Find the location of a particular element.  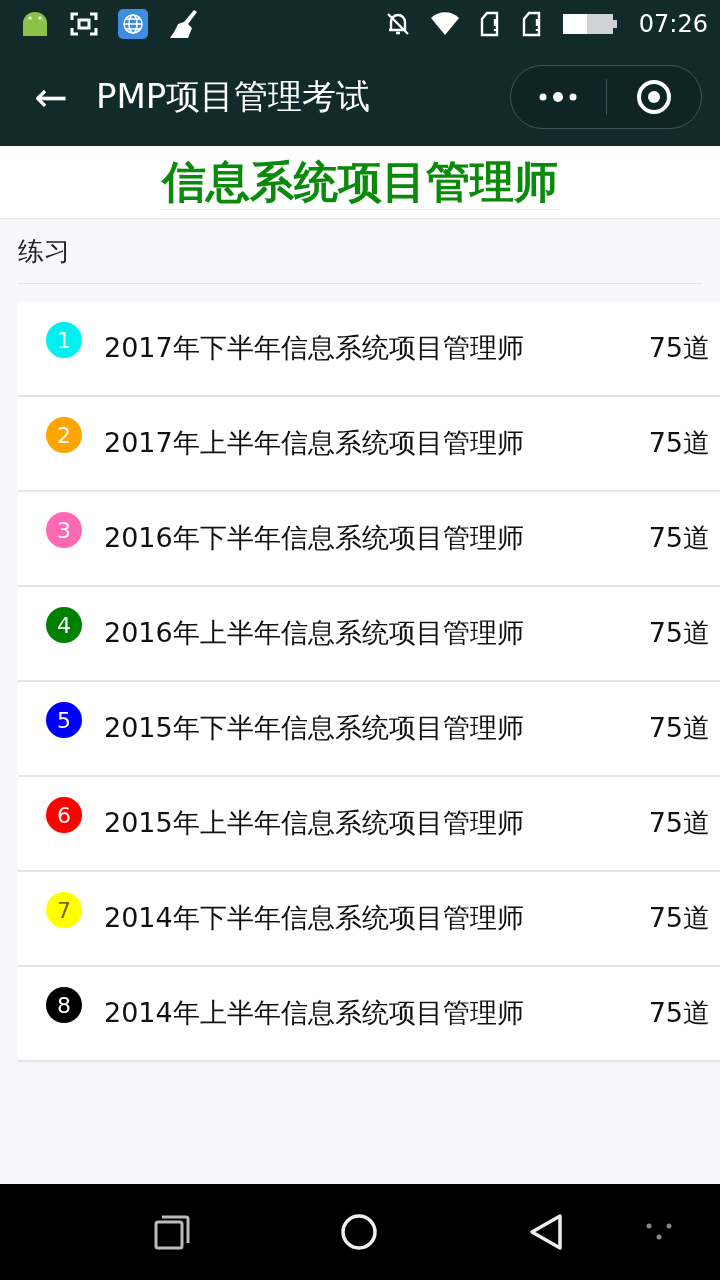

exam-row: 6 2015年上半年信息系统项目管理师 75道 is located at coordinates (369, 824).